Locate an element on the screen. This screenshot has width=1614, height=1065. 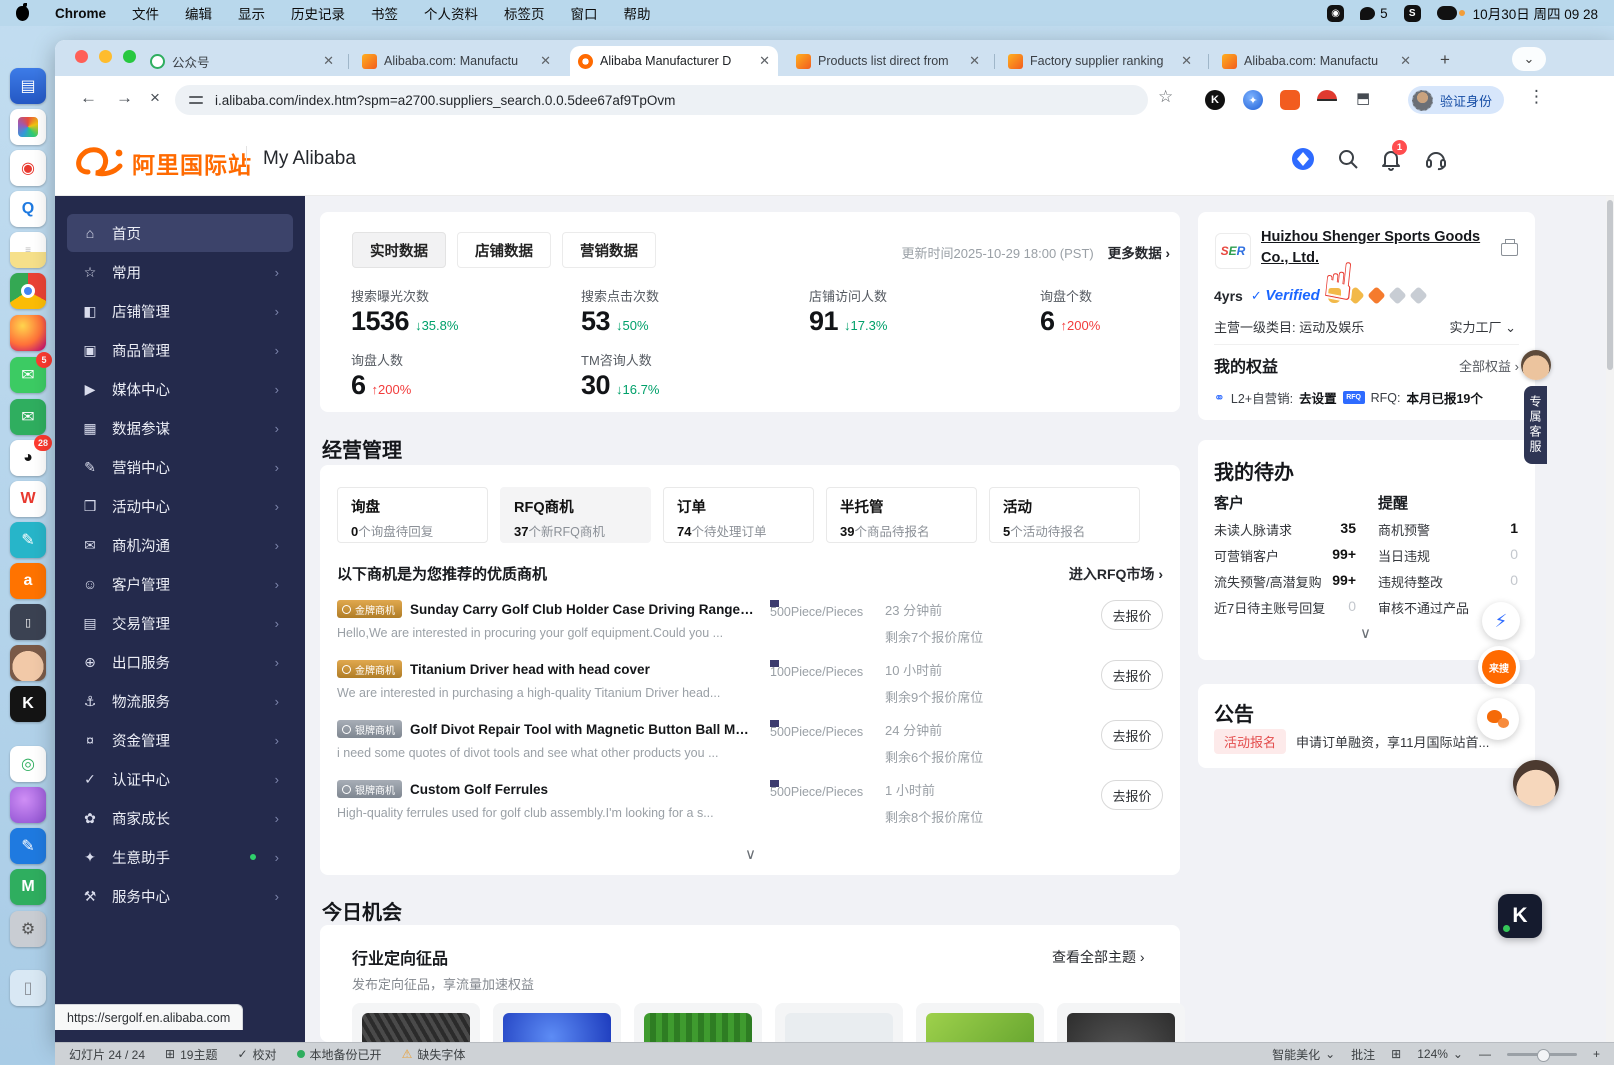
extensions-puzzle-icon: ⬒ is located at coordinates (1363, 98).